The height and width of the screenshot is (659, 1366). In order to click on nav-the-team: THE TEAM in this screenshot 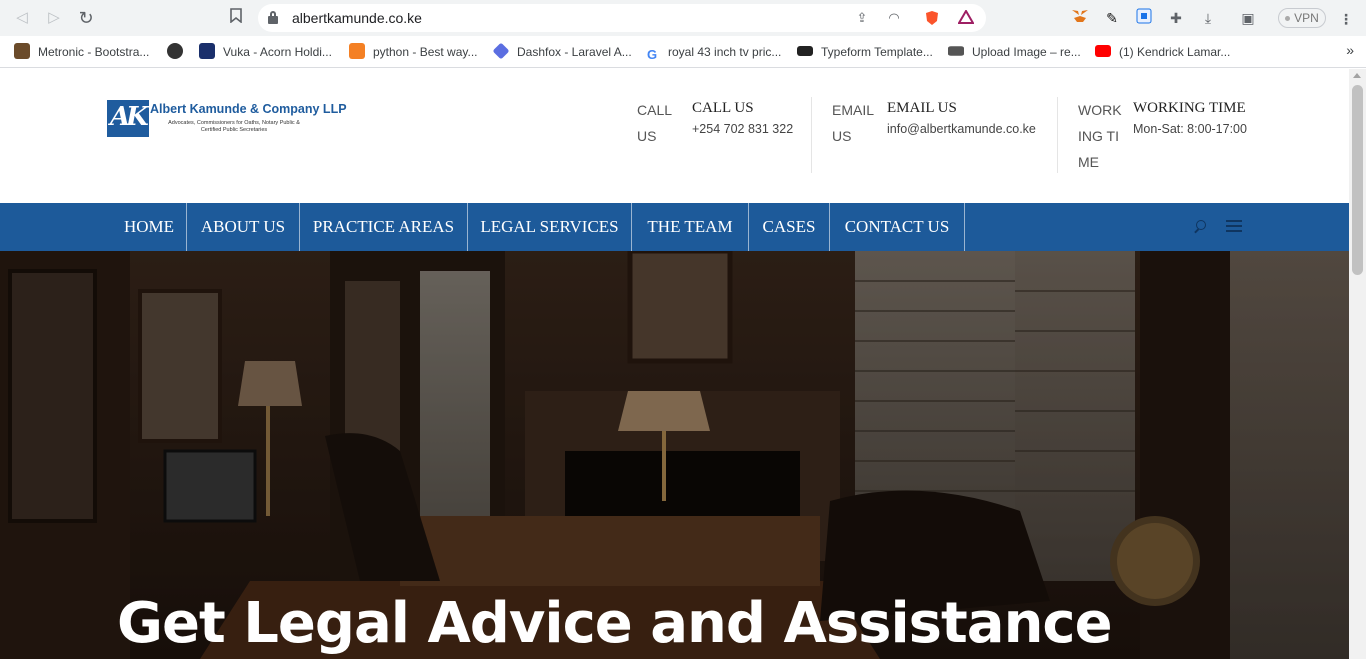, I will do `click(690, 227)`.